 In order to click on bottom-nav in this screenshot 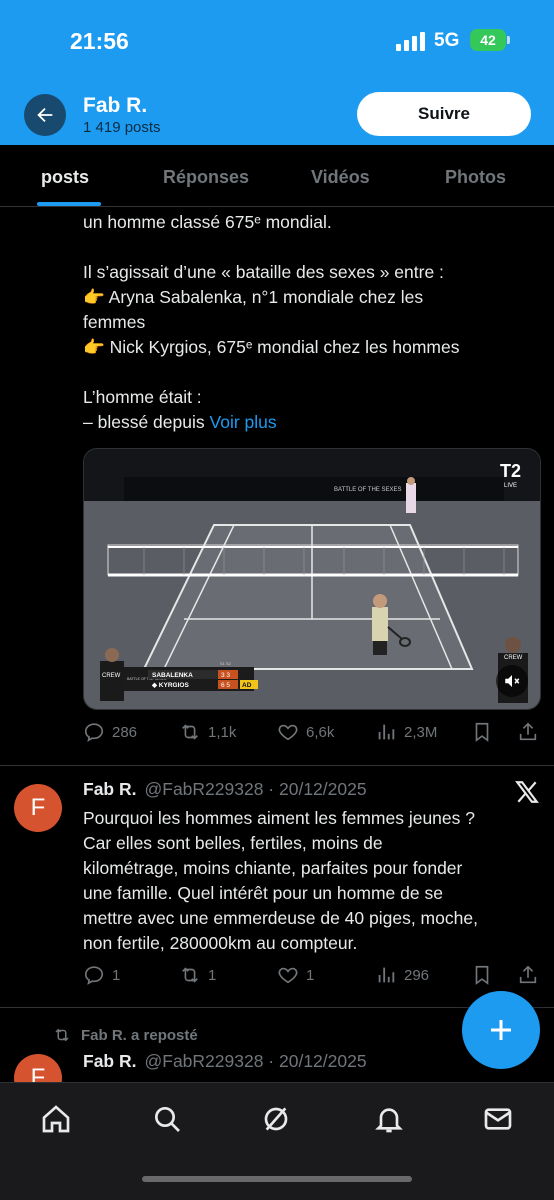, I will do `click(277, 1141)`.